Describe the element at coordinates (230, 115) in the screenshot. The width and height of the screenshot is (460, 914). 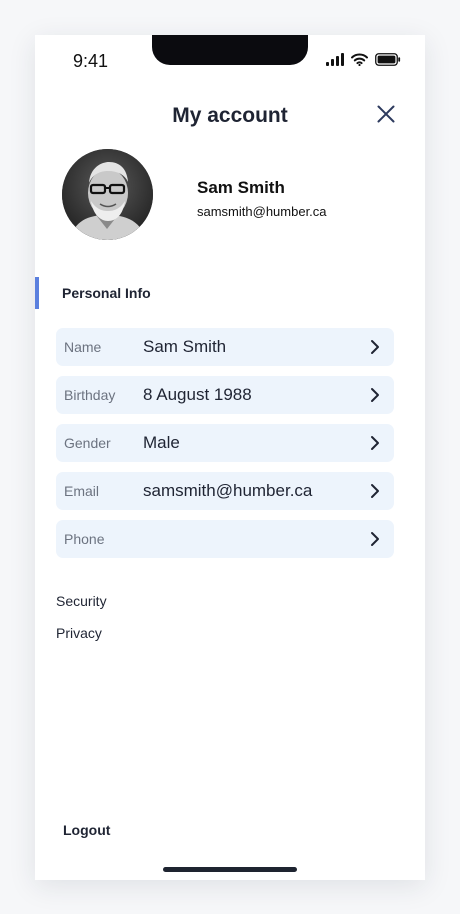
I see `page-title: My account` at that location.